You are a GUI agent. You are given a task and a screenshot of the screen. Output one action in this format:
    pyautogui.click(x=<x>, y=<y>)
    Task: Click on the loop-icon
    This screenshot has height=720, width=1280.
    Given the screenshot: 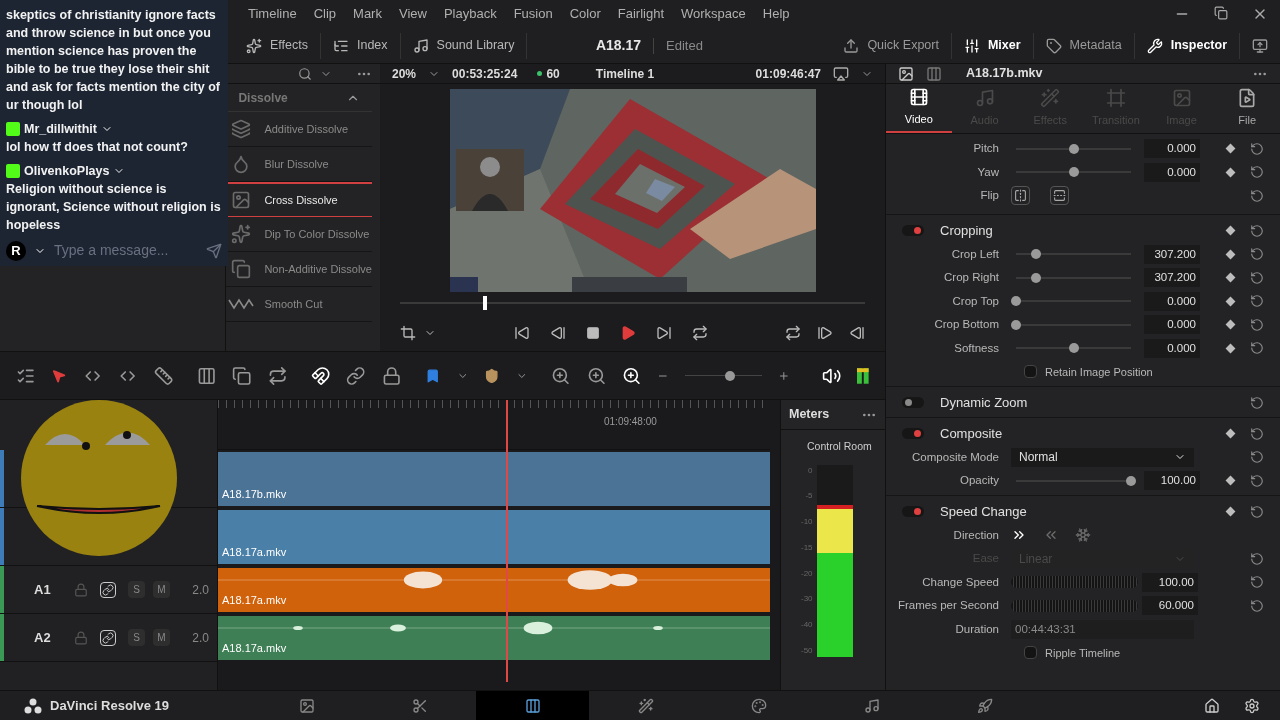 What is the action you would take?
    pyautogui.click(x=699, y=332)
    